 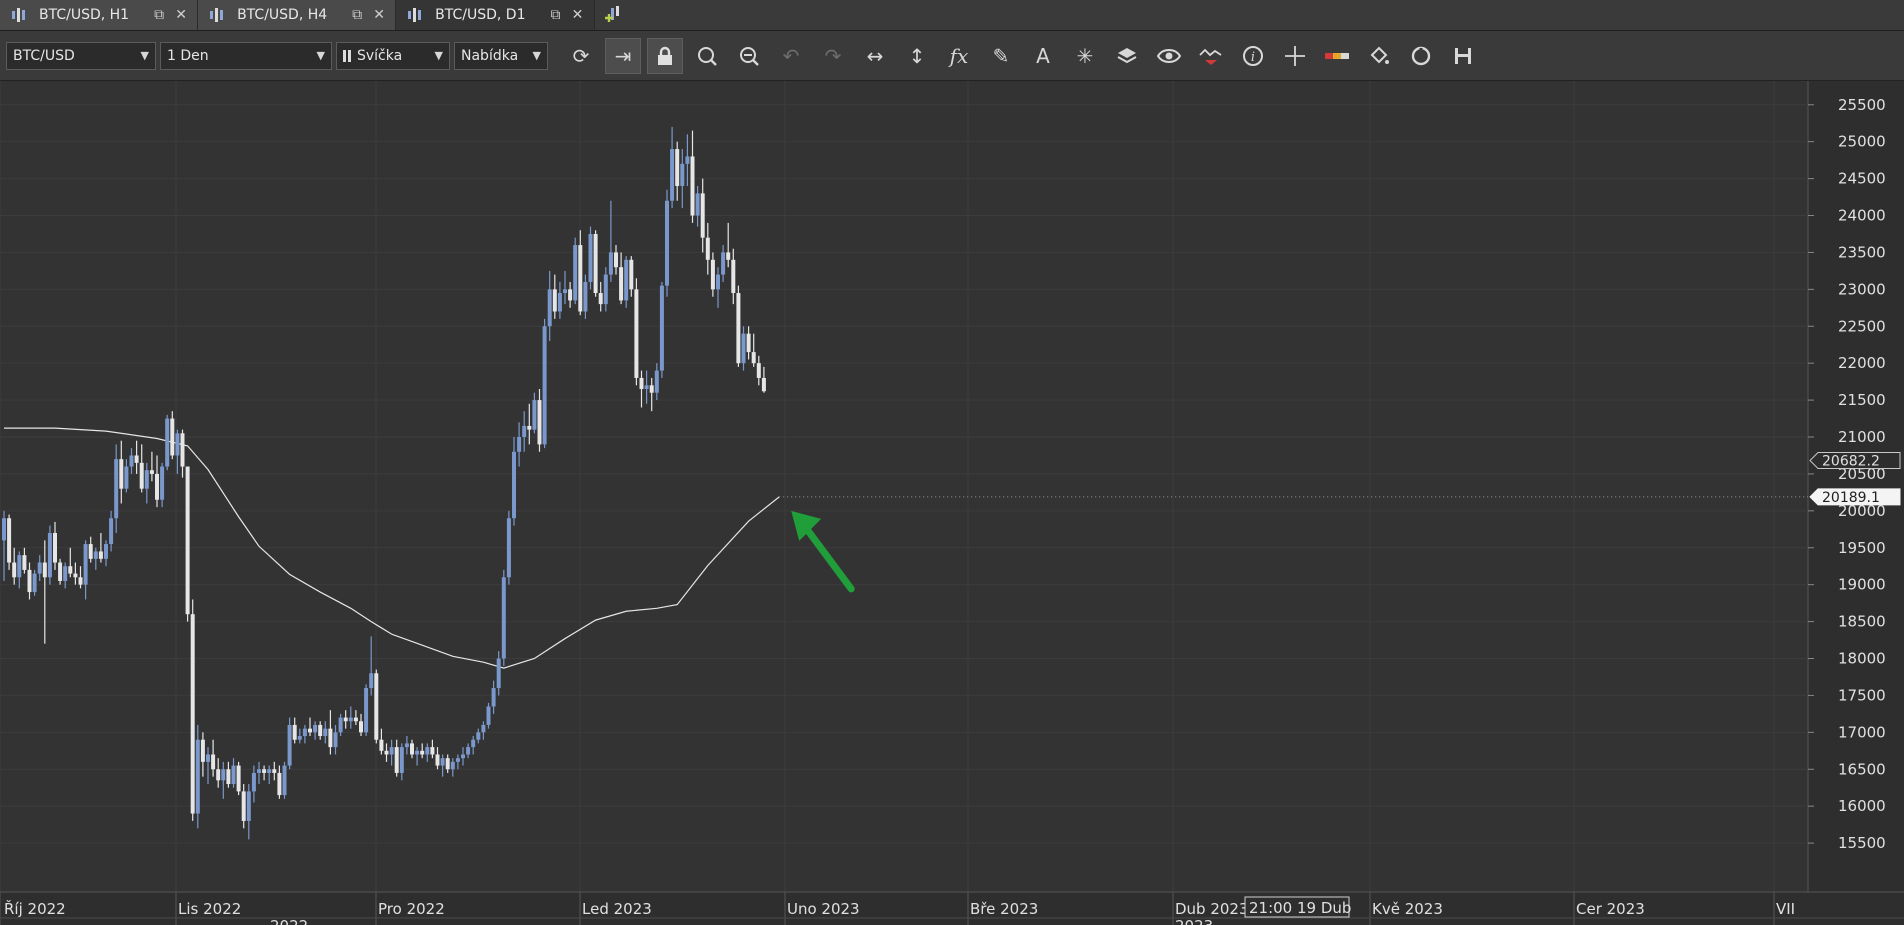 I want to click on zoom-out-icon, so click(x=749, y=56).